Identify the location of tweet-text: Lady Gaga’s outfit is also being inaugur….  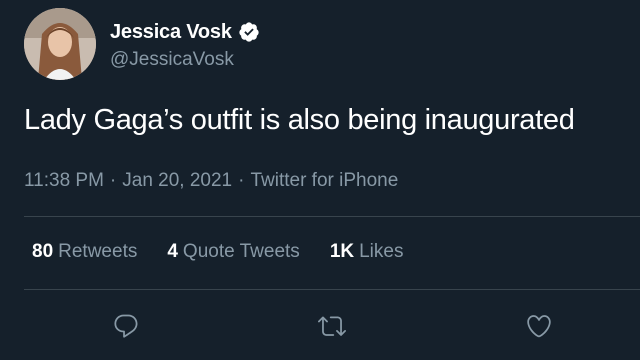
(299, 120).